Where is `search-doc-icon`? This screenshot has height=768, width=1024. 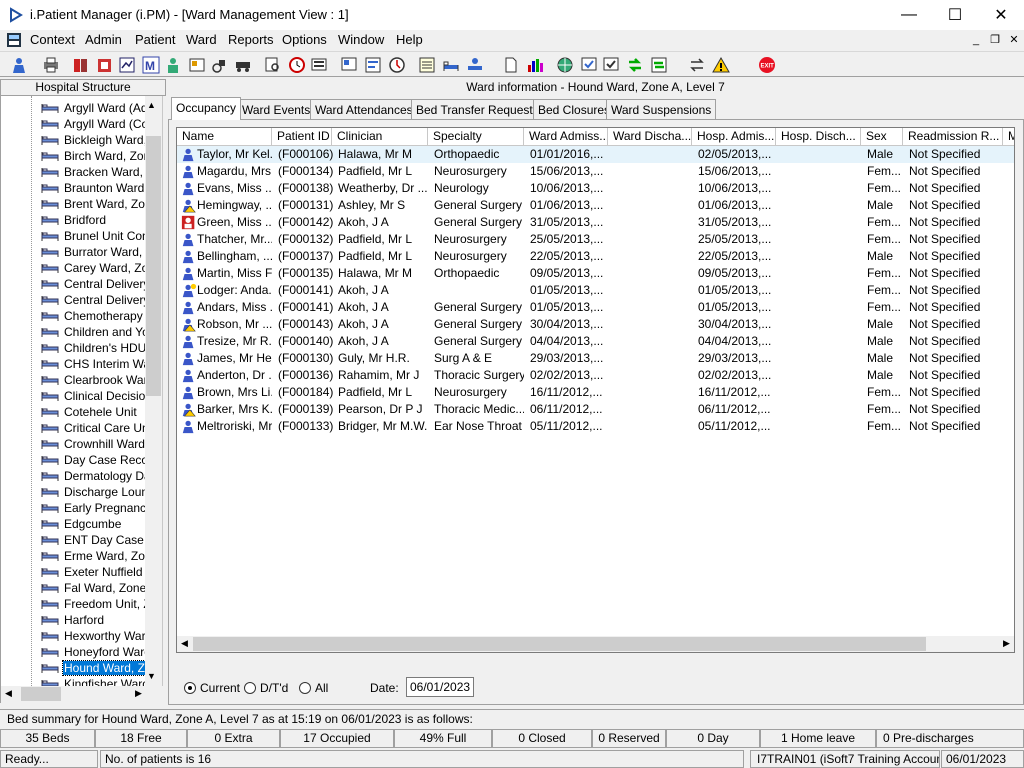
search-doc-icon is located at coordinates (273, 65).